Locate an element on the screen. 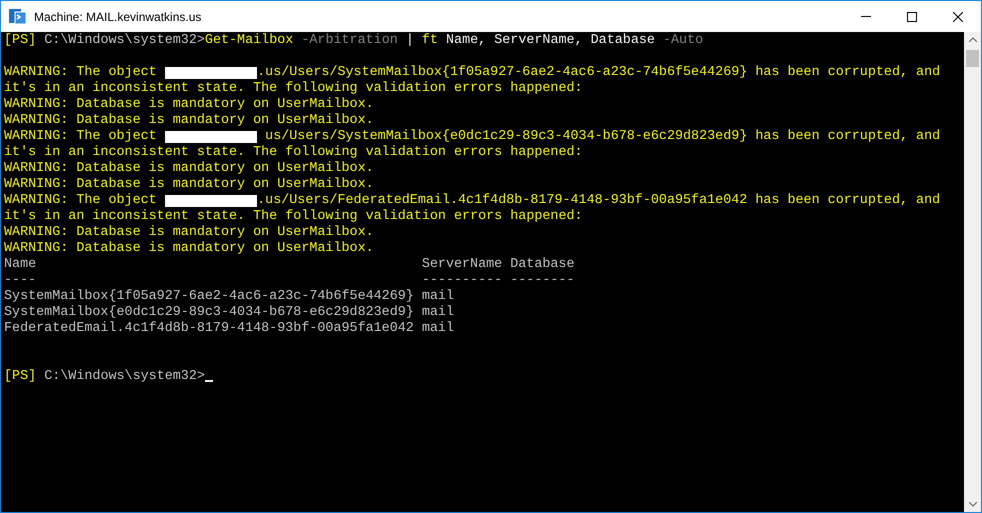  vertical-scrollbar is located at coordinates (972, 272).